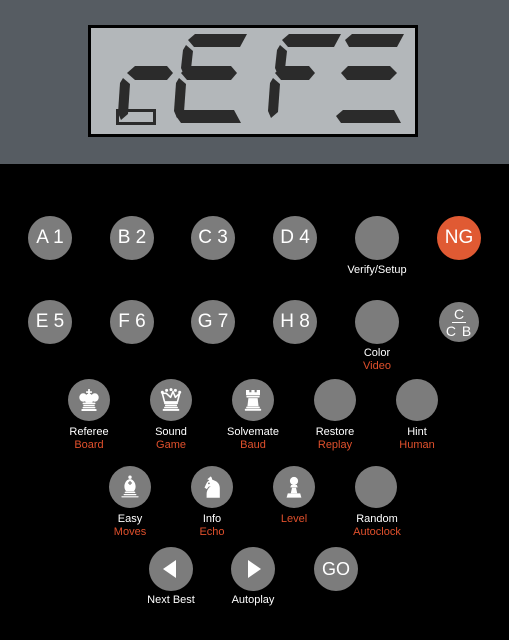 This screenshot has width=509, height=640. I want to click on label-referee-board: Referee Board, so click(89, 438).